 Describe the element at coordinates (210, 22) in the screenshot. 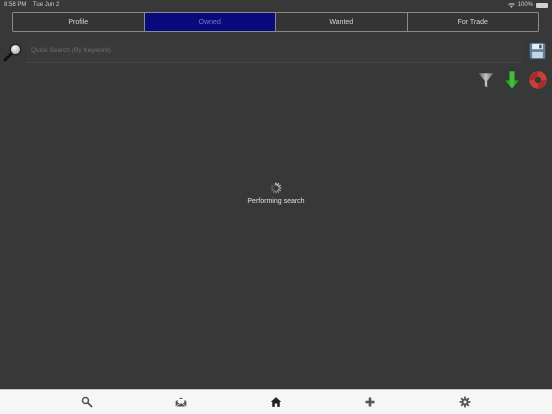

I see `tab-owned: Owned` at that location.